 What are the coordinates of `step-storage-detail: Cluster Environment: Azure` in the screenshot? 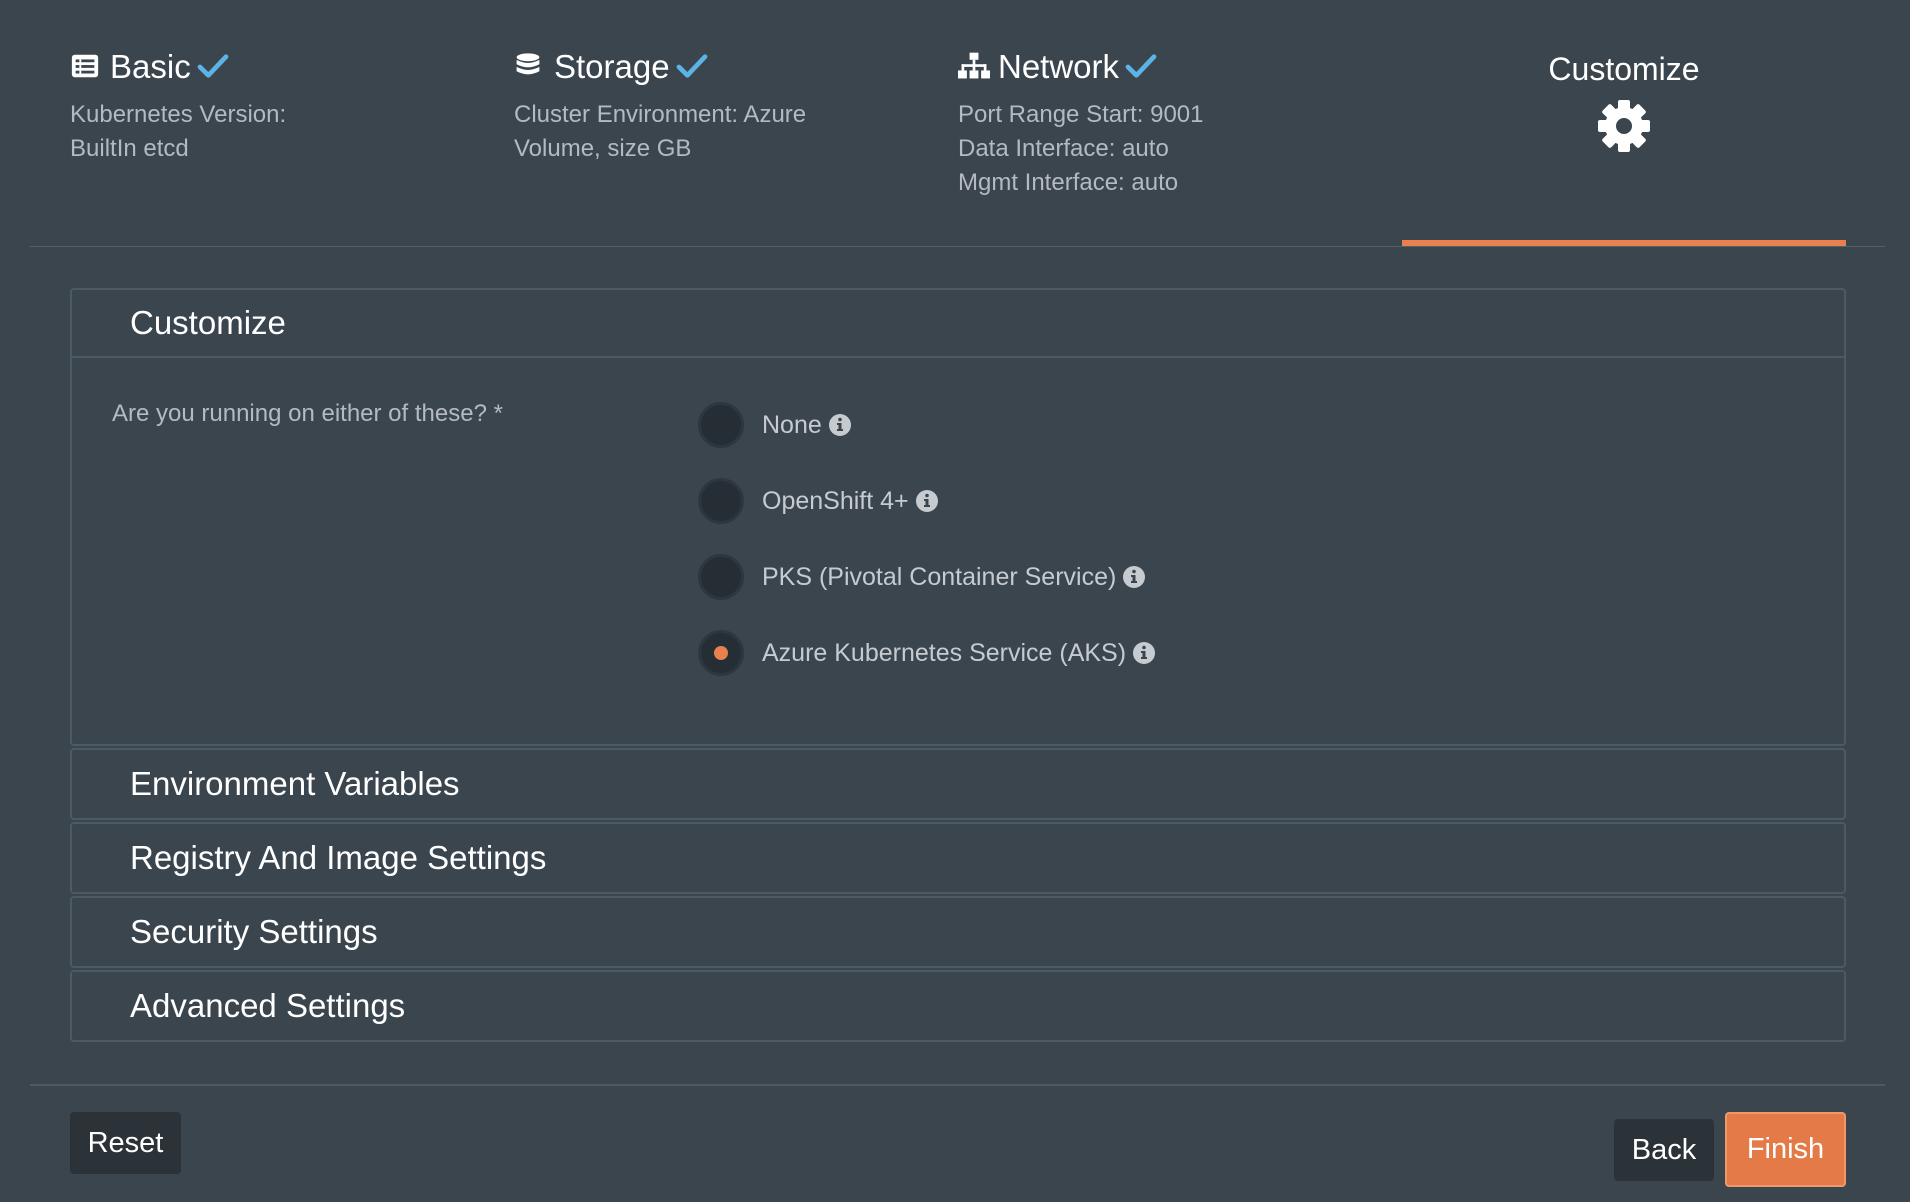 It's located at (660, 114).